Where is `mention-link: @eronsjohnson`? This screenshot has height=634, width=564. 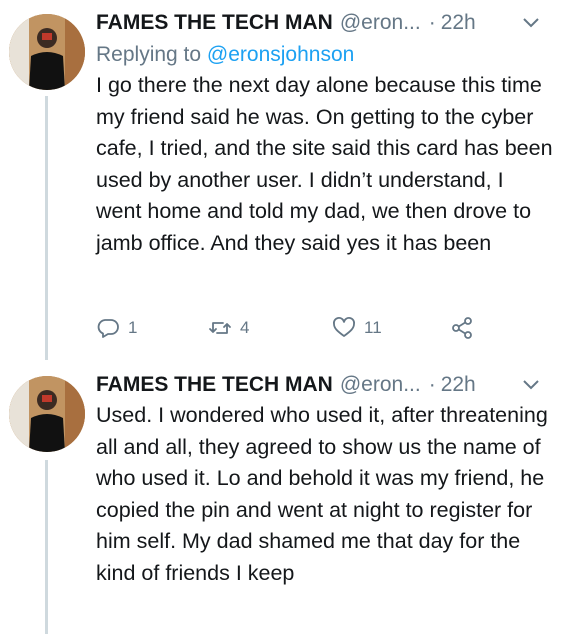 mention-link: @eronsjohnson is located at coordinates (280, 54).